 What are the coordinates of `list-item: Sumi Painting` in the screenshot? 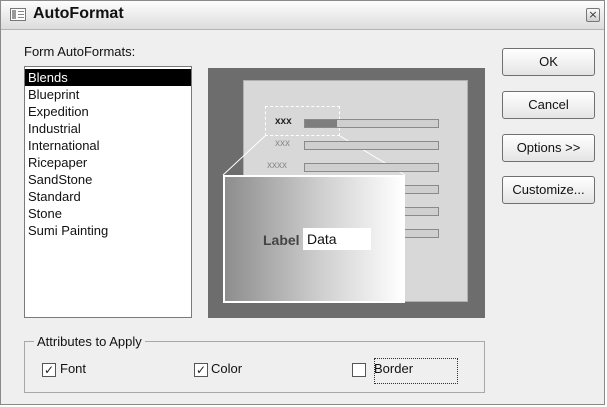 It's located at (108, 230).